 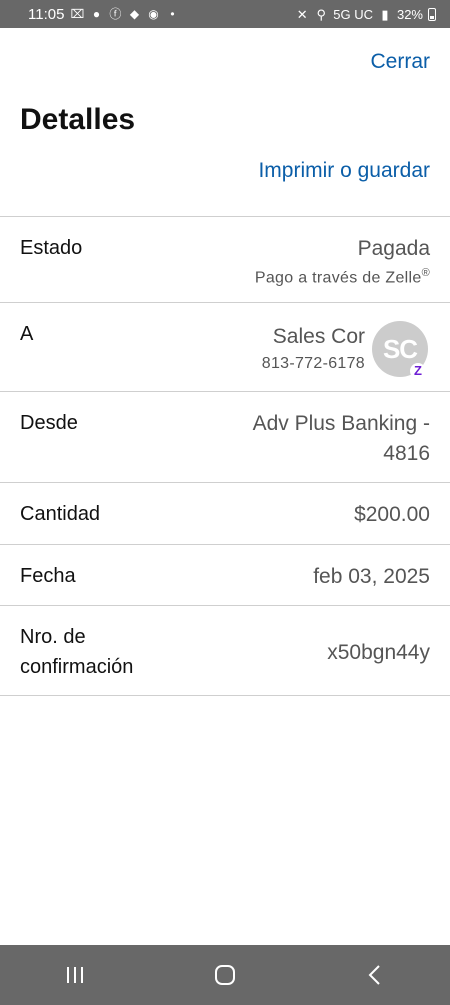 I want to click on desde-value-line2: 4816, so click(x=406, y=453).